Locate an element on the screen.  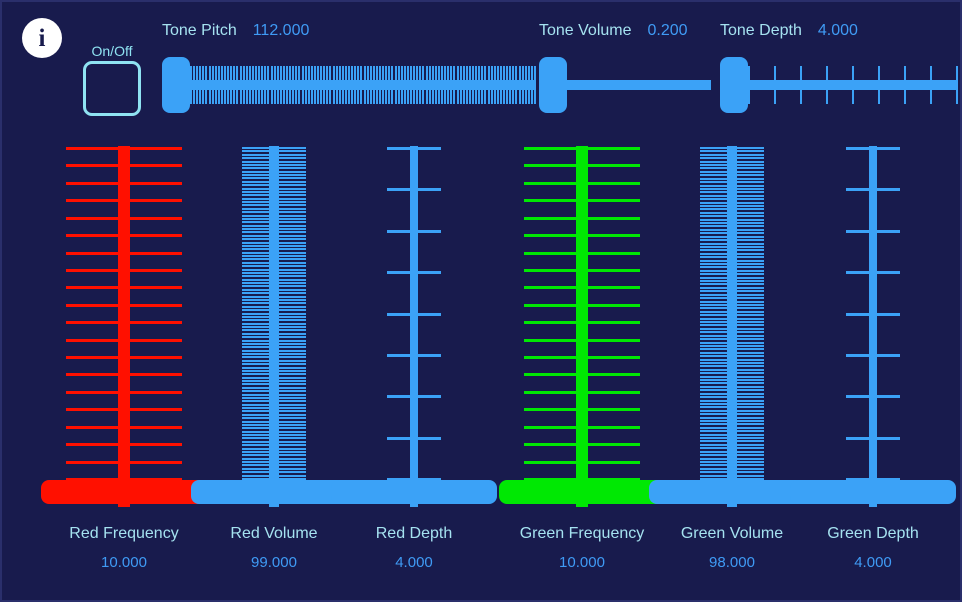
slider-thumb-tone-pitch is located at coordinates (176, 85).